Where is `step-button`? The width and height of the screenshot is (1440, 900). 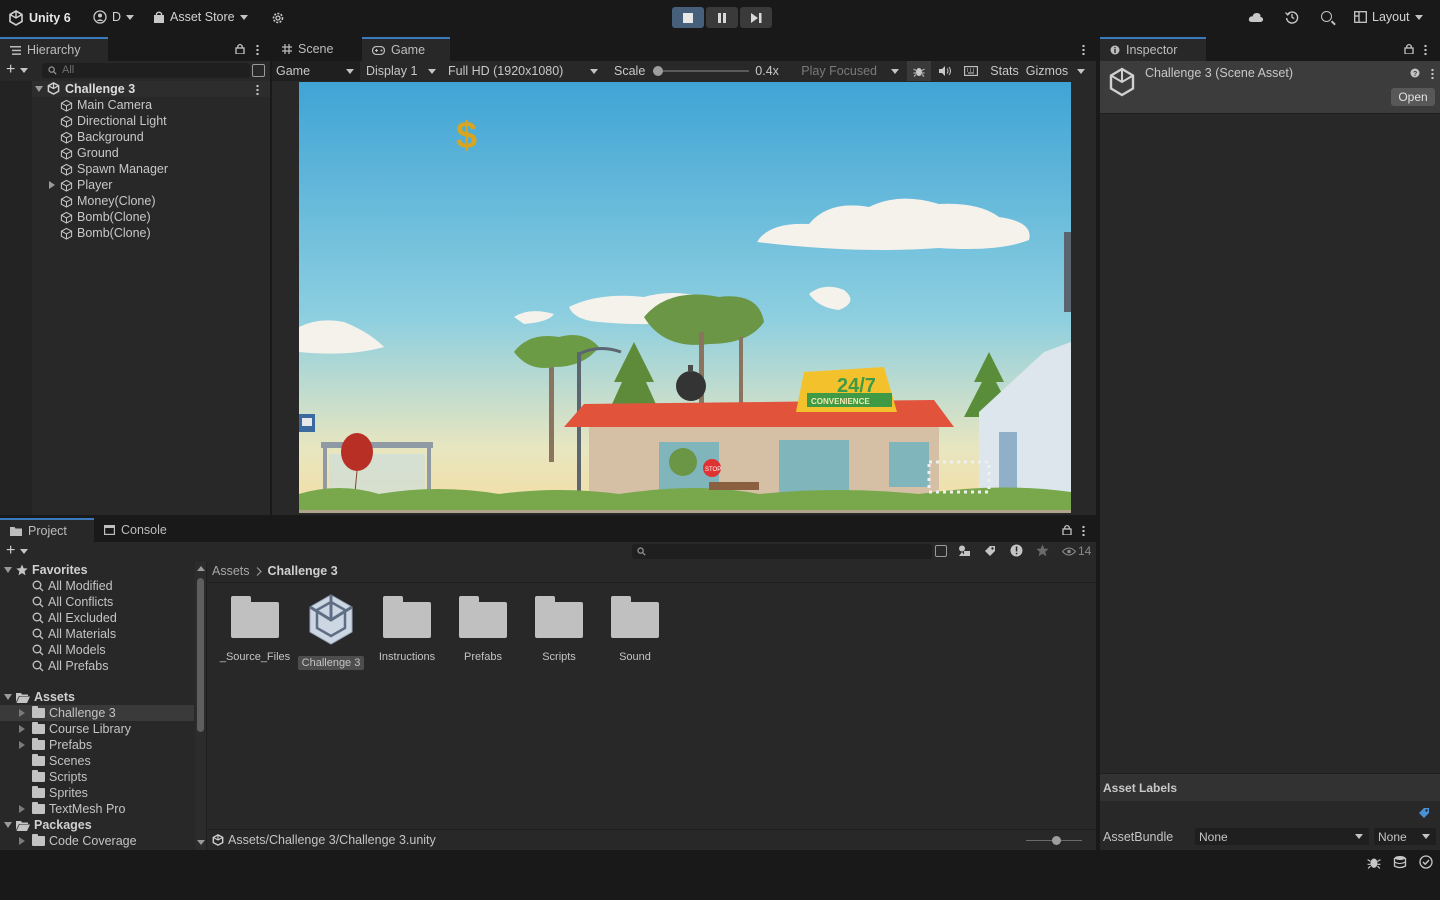
step-button is located at coordinates (756, 17).